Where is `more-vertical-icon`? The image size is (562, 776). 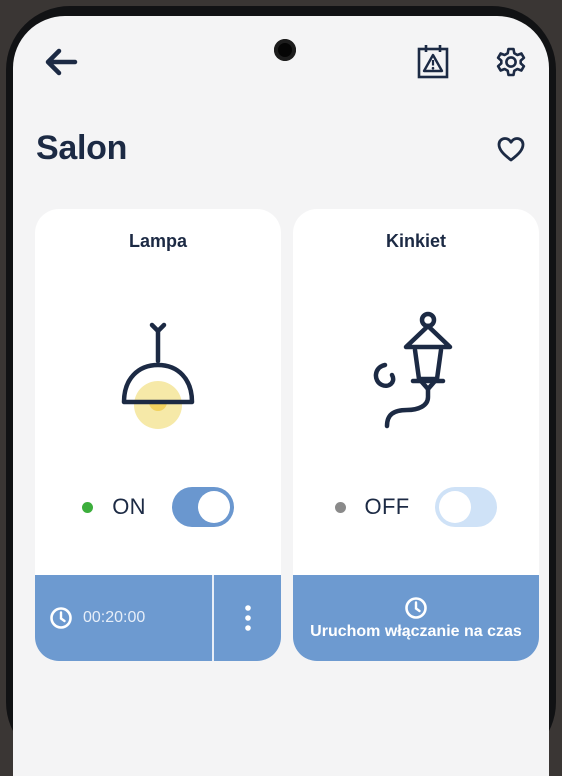 more-vertical-icon is located at coordinates (247, 618).